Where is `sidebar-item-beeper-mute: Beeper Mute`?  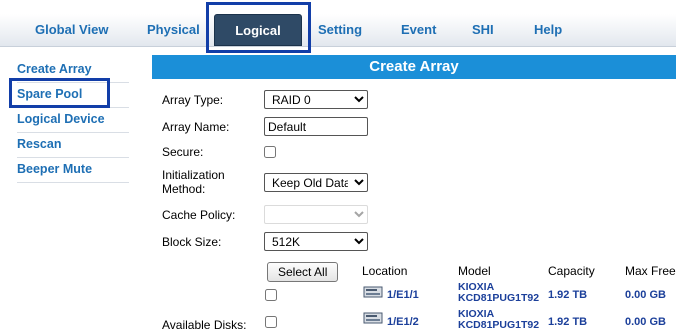
sidebar-item-beeper-mute: Beeper Mute is located at coordinates (73, 170).